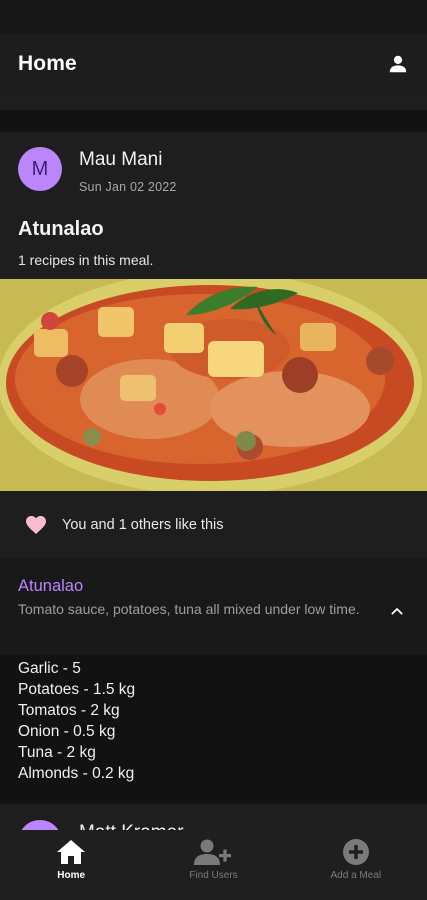 The width and height of the screenshot is (427, 900). I want to click on author-name: Mau Mani, so click(128, 160).